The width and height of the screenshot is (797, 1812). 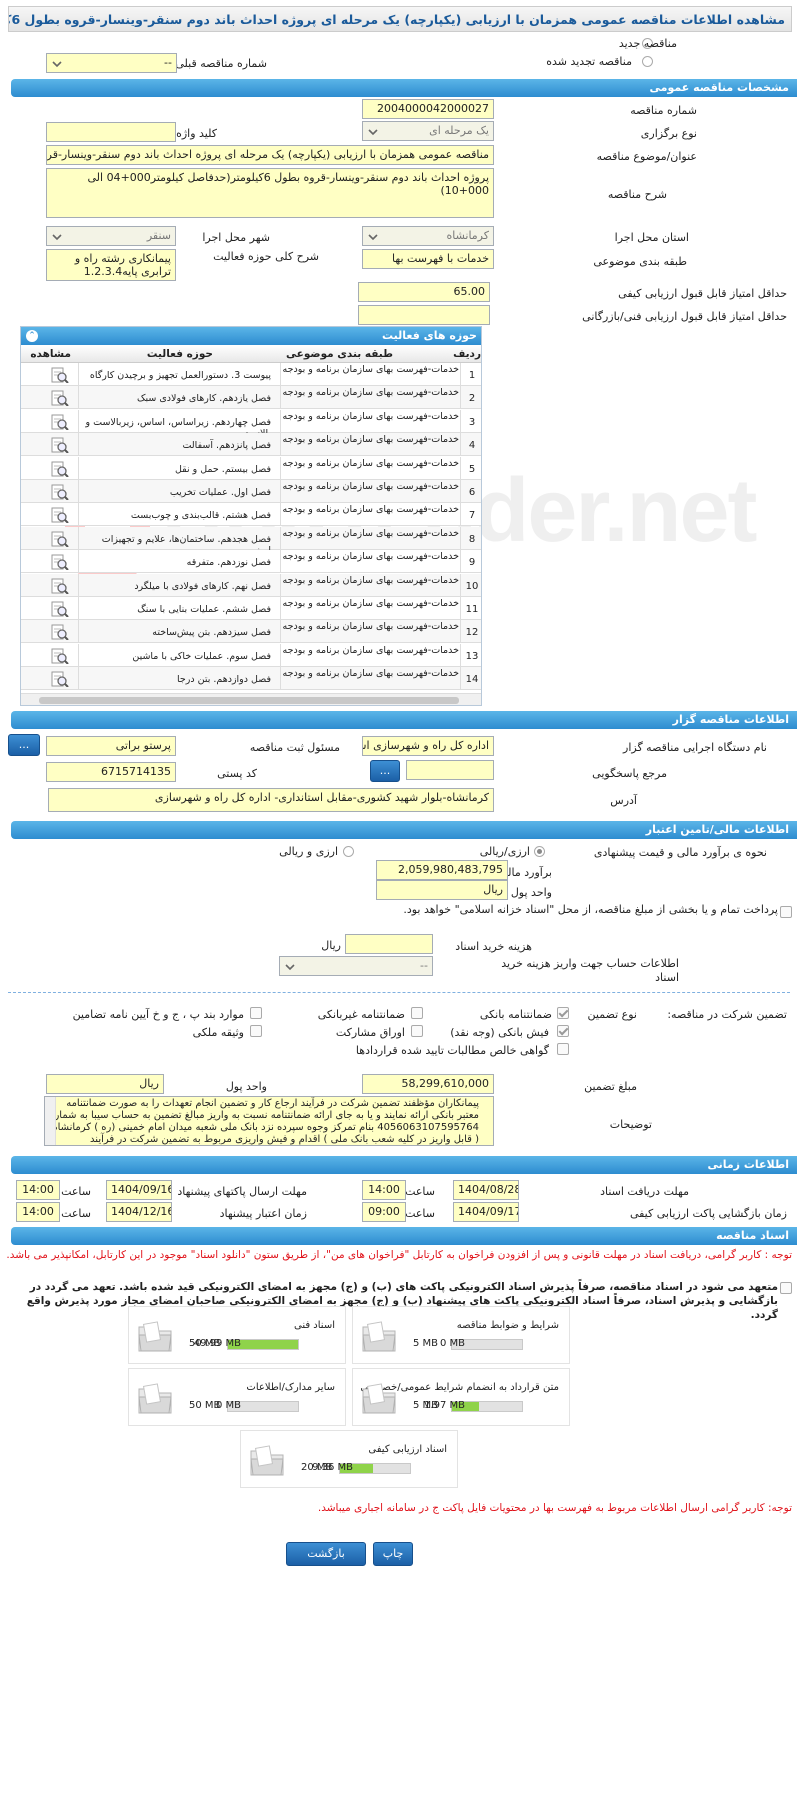 What do you see at coordinates (267, 1461) in the screenshot?
I see `folder-icon` at bounding box center [267, 1461].